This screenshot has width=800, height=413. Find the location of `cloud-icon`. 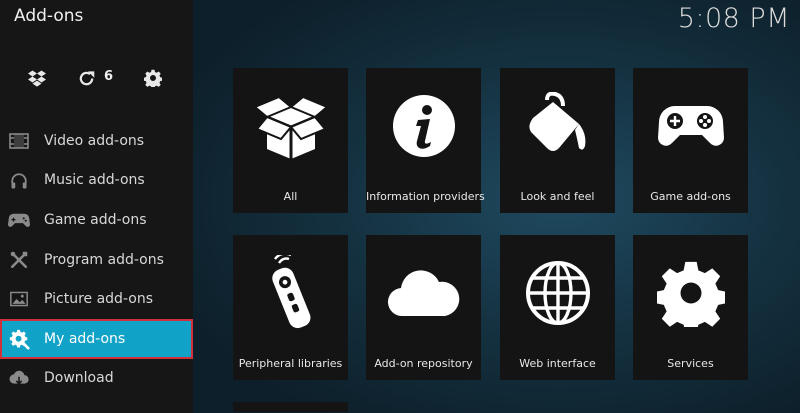

cloud-icon is located at coordinates (423, 293).